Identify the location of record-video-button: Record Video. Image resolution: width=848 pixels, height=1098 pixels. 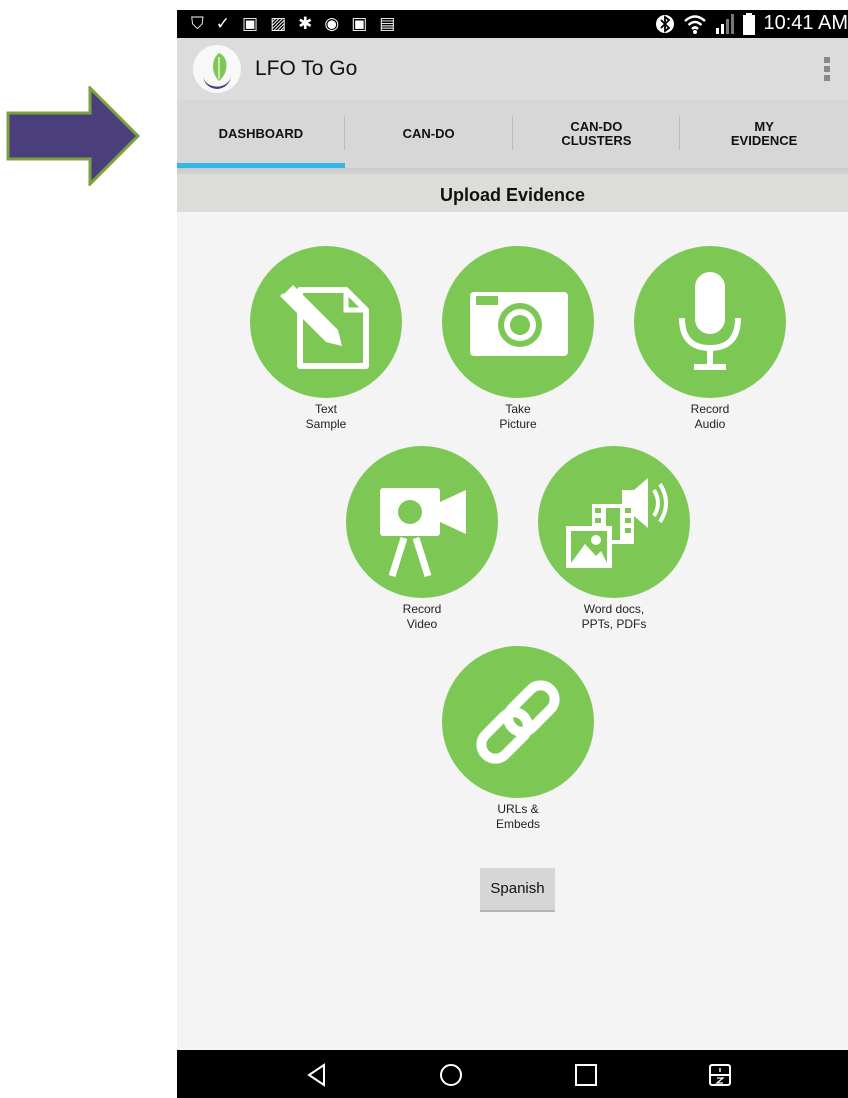
(422, 539).